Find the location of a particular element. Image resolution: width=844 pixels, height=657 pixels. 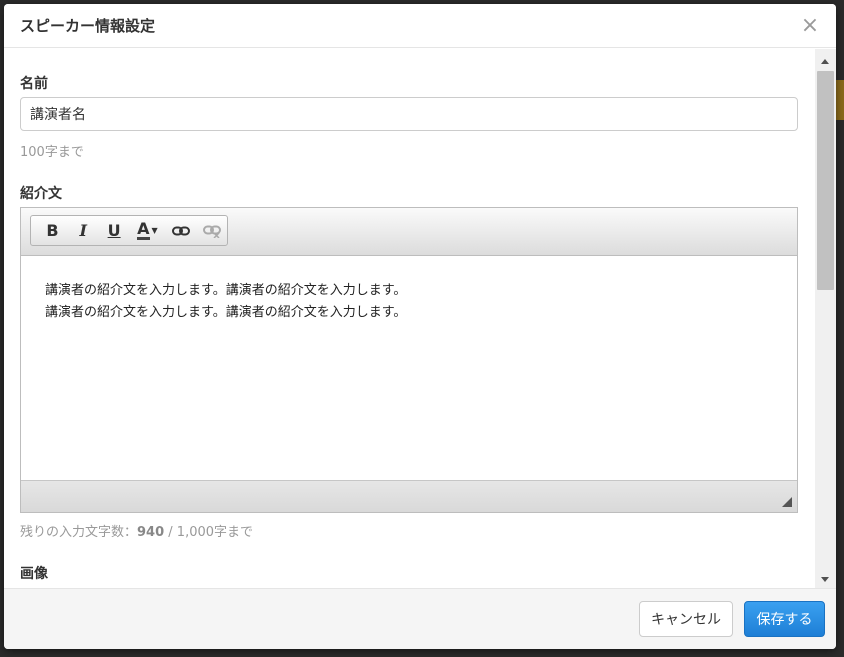

vertical-scrollbar is located at coordinates (825, 318).